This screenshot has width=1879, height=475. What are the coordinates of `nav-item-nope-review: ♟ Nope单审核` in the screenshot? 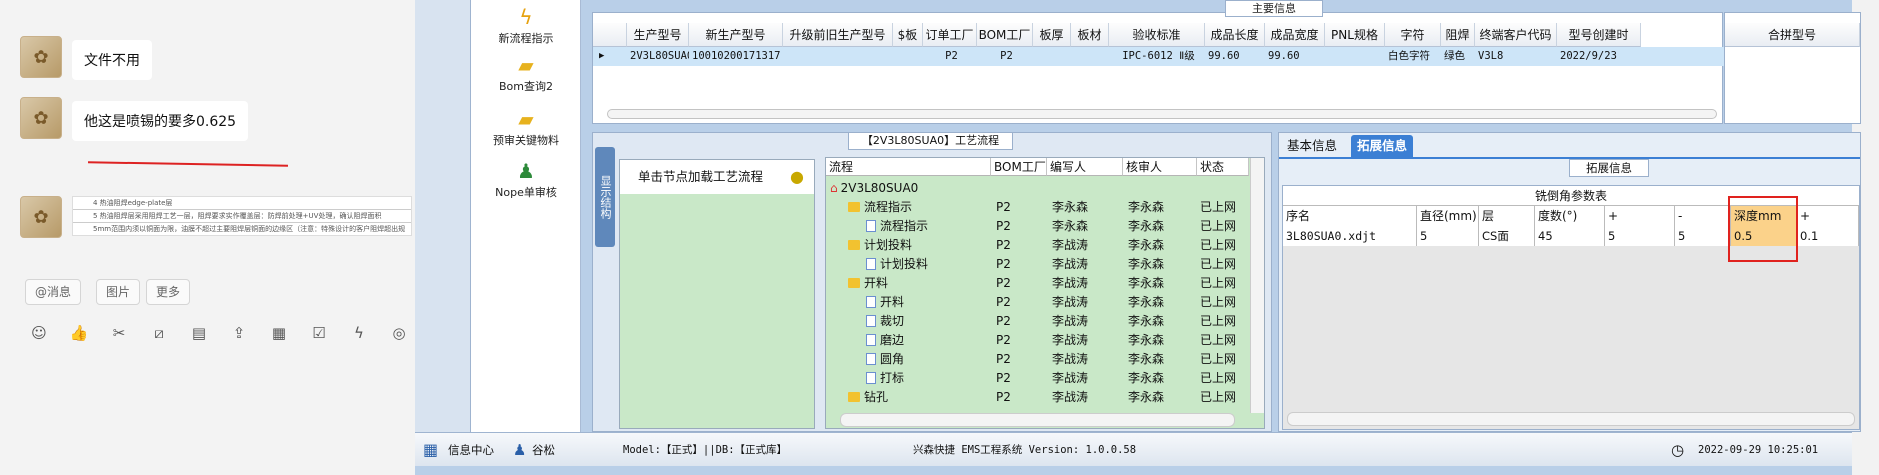 It's located at (526, 180).